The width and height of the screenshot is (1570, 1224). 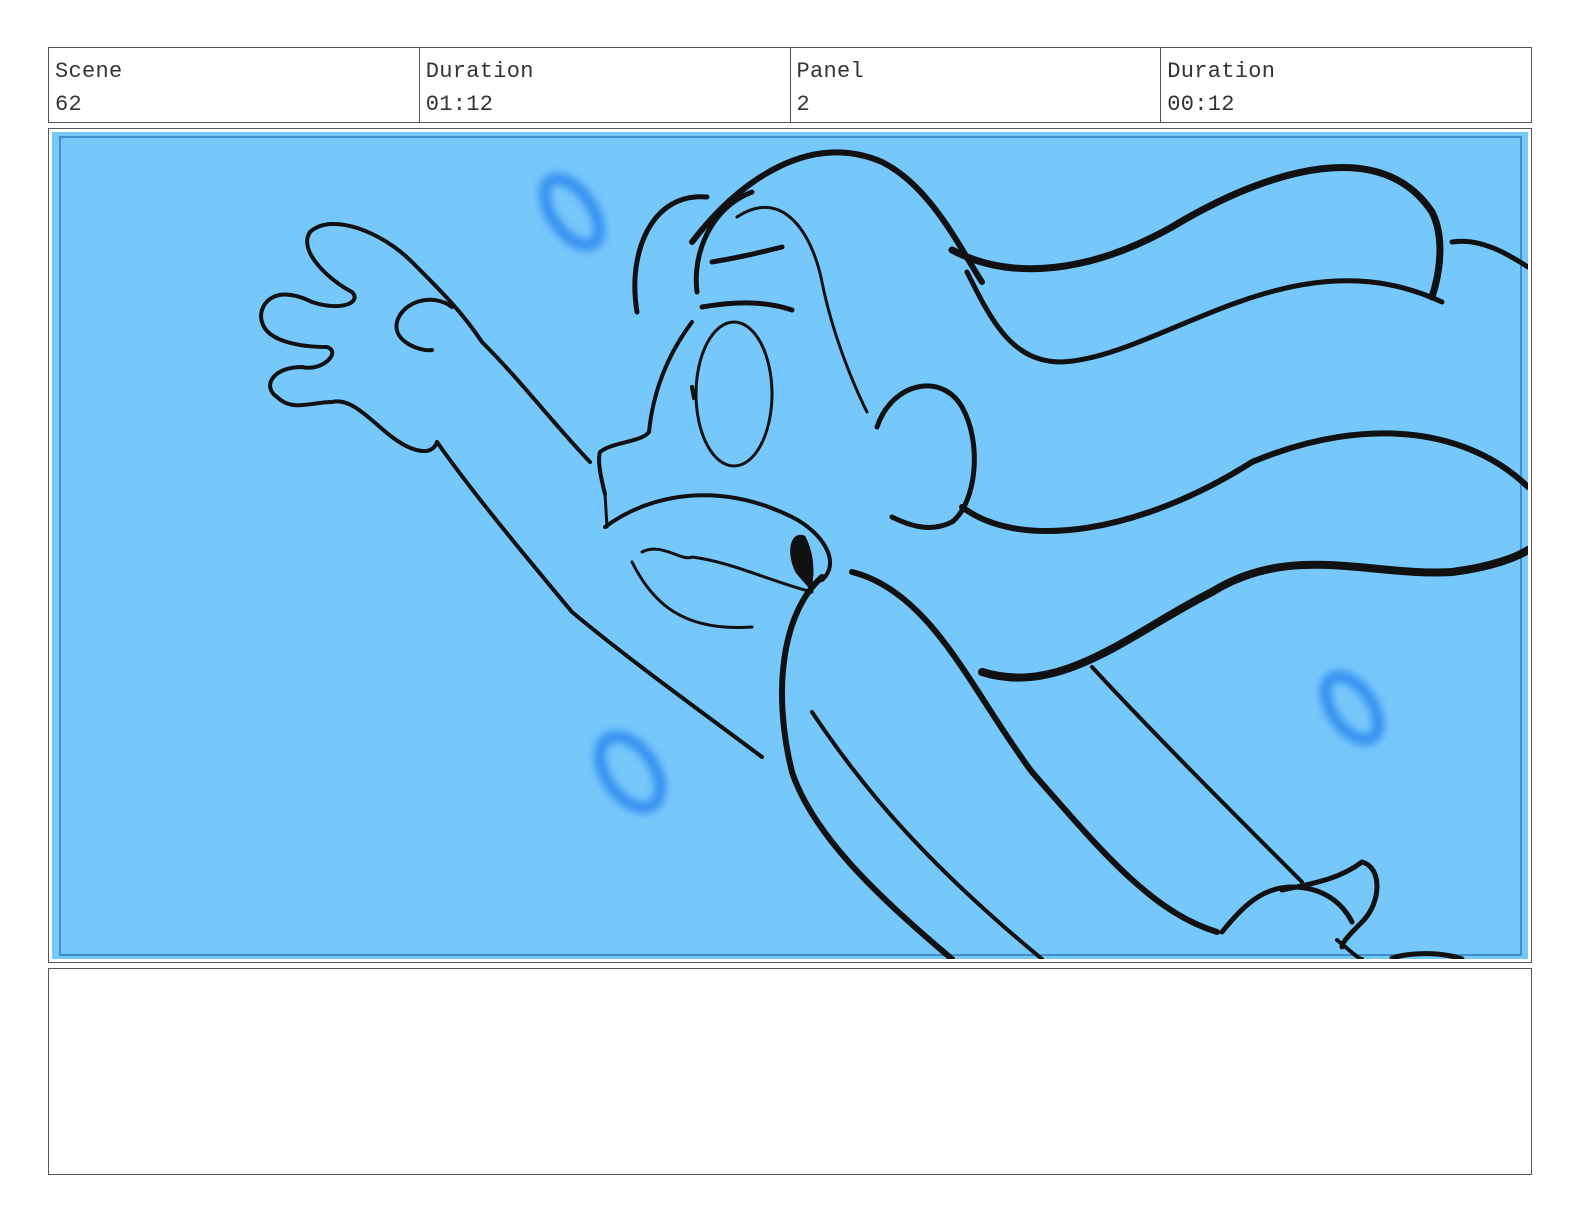 What do you see at coordinates (605, 85) in the screenshot?
I see `scene-duration-cell: Duration 01:12` at bounding box center [605, 85].